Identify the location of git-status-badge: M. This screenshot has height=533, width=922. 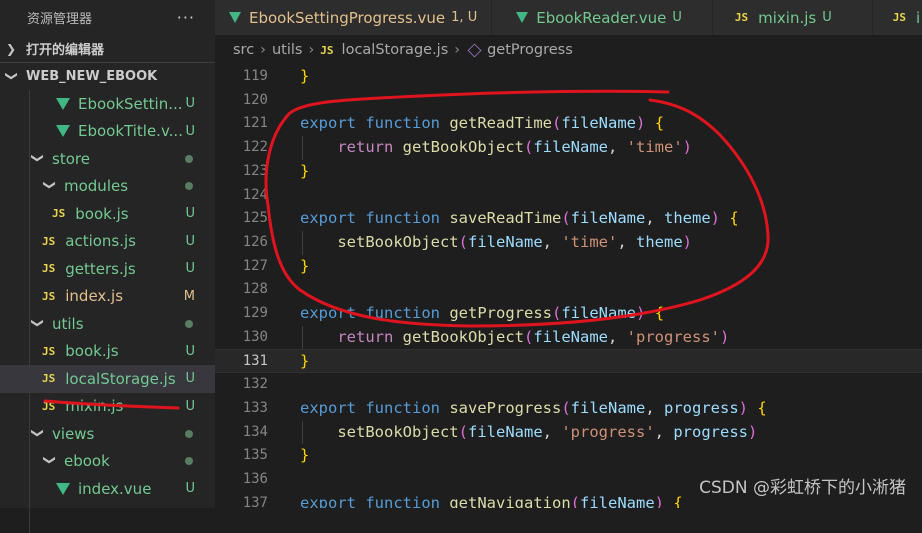
(189, 296).